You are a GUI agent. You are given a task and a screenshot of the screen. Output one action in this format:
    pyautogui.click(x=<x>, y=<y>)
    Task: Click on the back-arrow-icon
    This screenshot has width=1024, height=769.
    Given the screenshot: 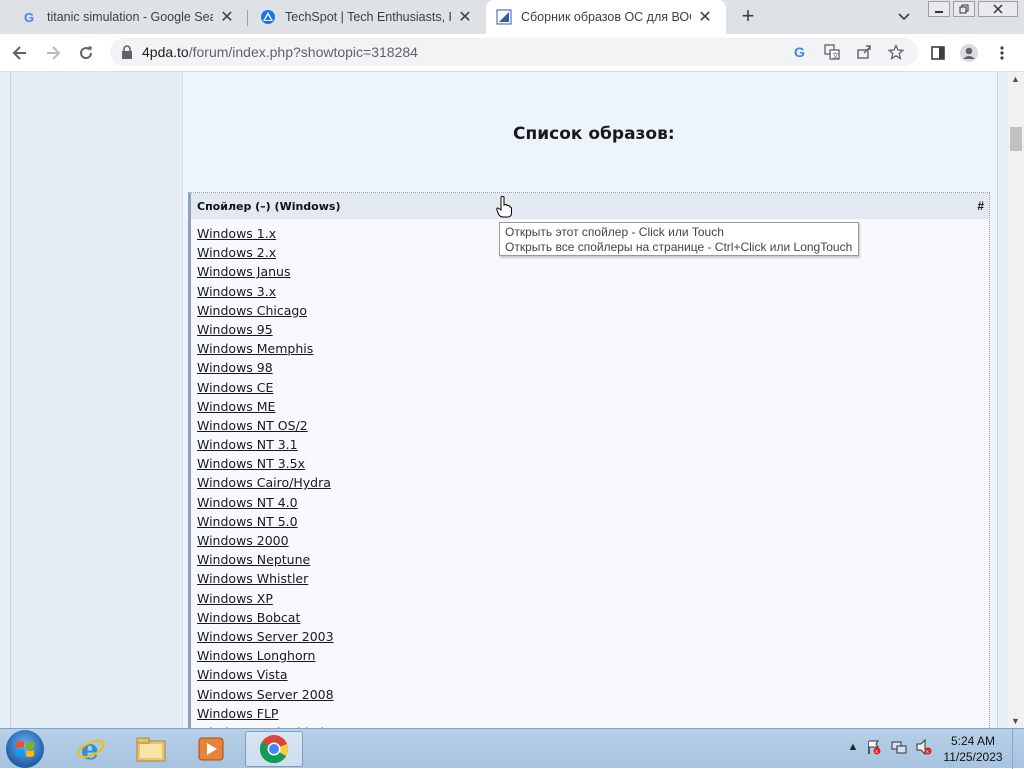 What is the action you would take?
    pyautogui.click(x=20, y=53)
    